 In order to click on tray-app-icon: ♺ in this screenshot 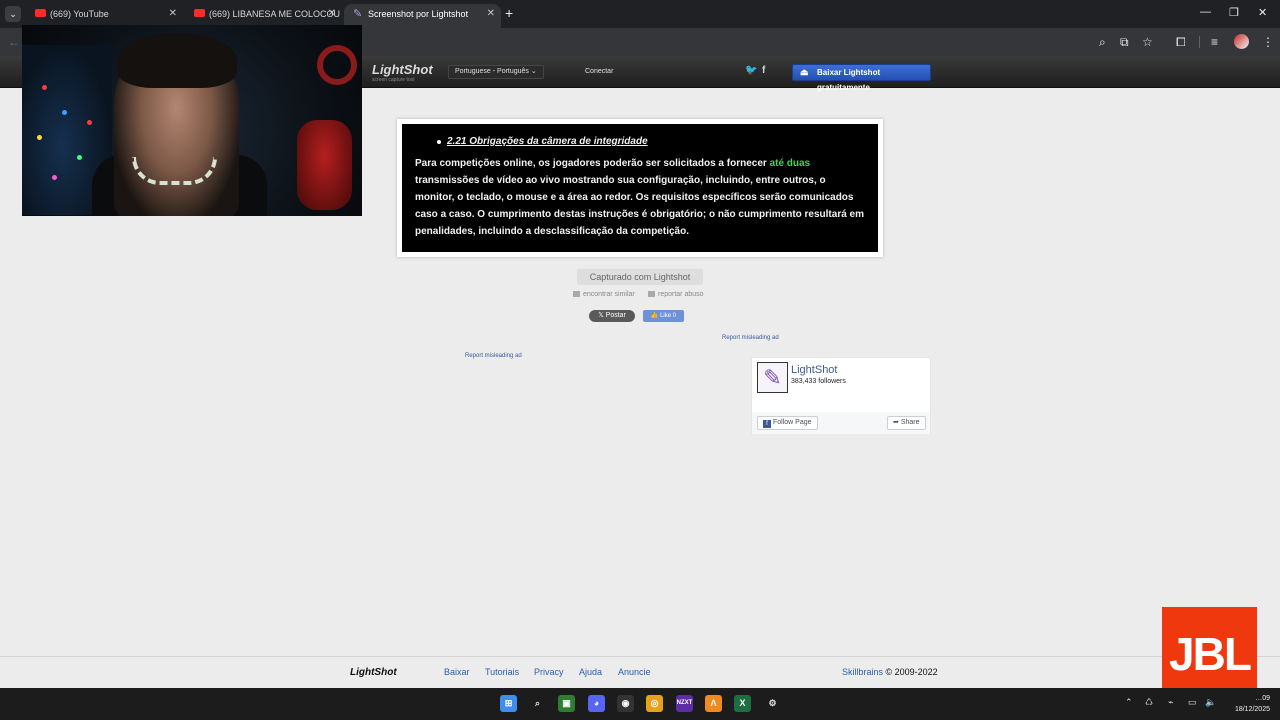, I will do `click(1149, 702)`.